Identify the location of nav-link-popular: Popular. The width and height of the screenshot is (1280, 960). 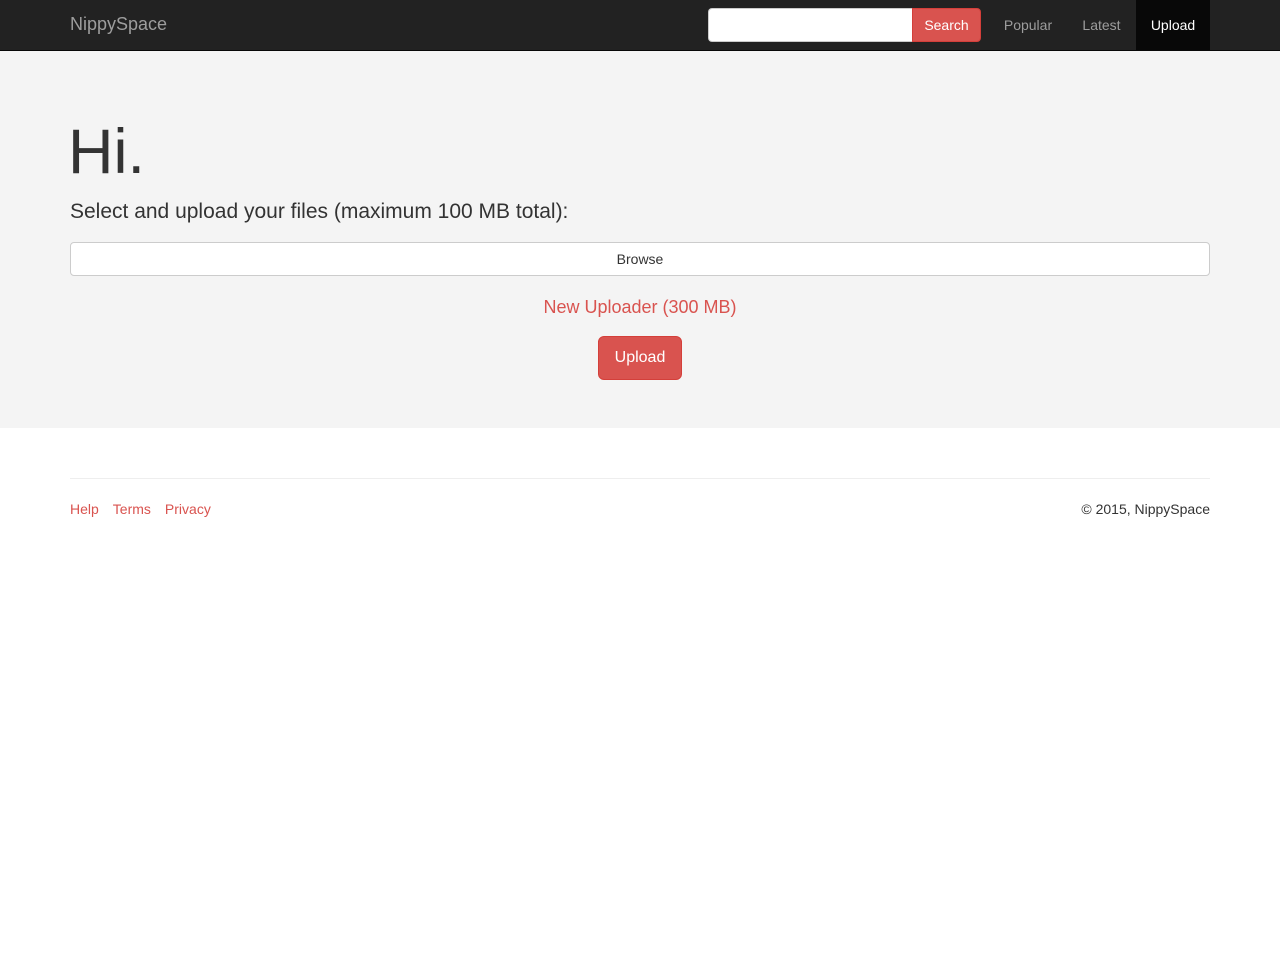
(1028, 25).